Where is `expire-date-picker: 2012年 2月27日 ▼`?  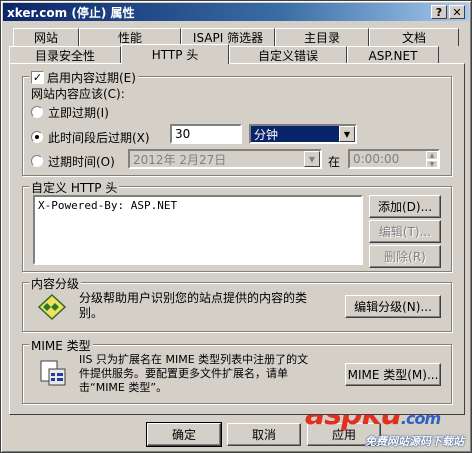 expire-date-picker: 2012年 2月27日 ▼ is located at coordinates (225, 159).